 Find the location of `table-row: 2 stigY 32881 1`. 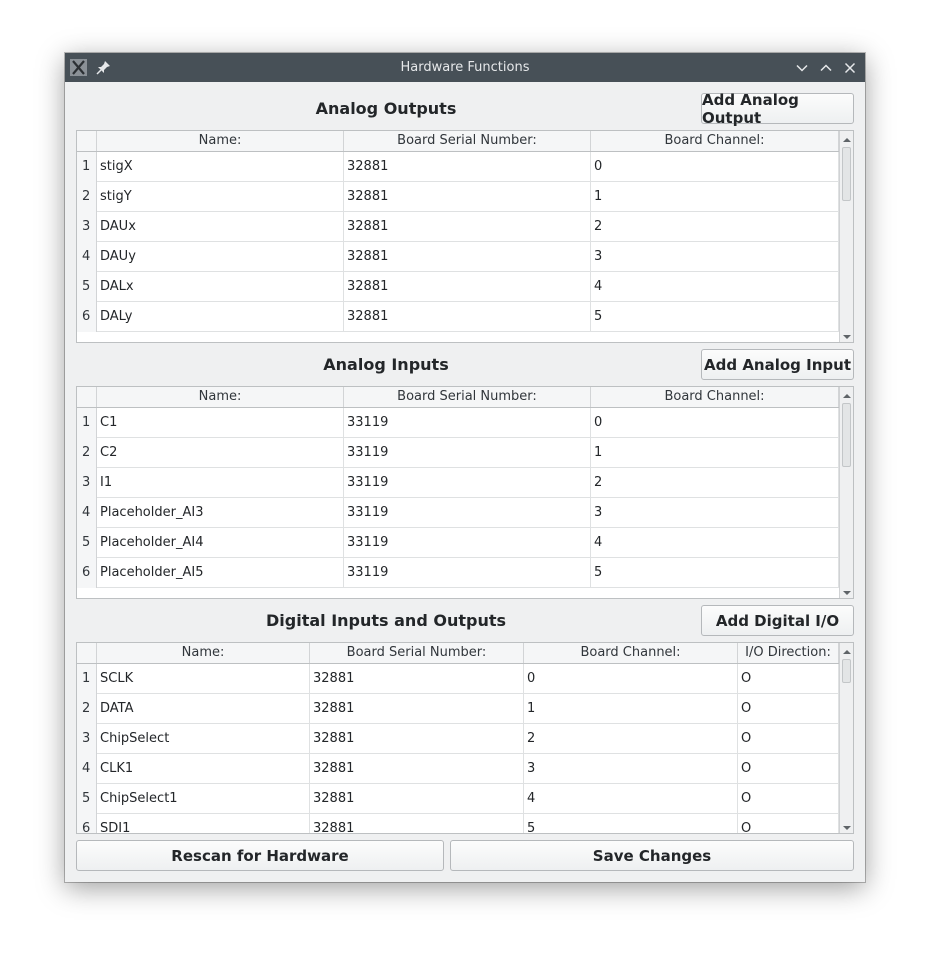

table-row: 2 stigY 32881 1 is located at coordinates (458, 197).